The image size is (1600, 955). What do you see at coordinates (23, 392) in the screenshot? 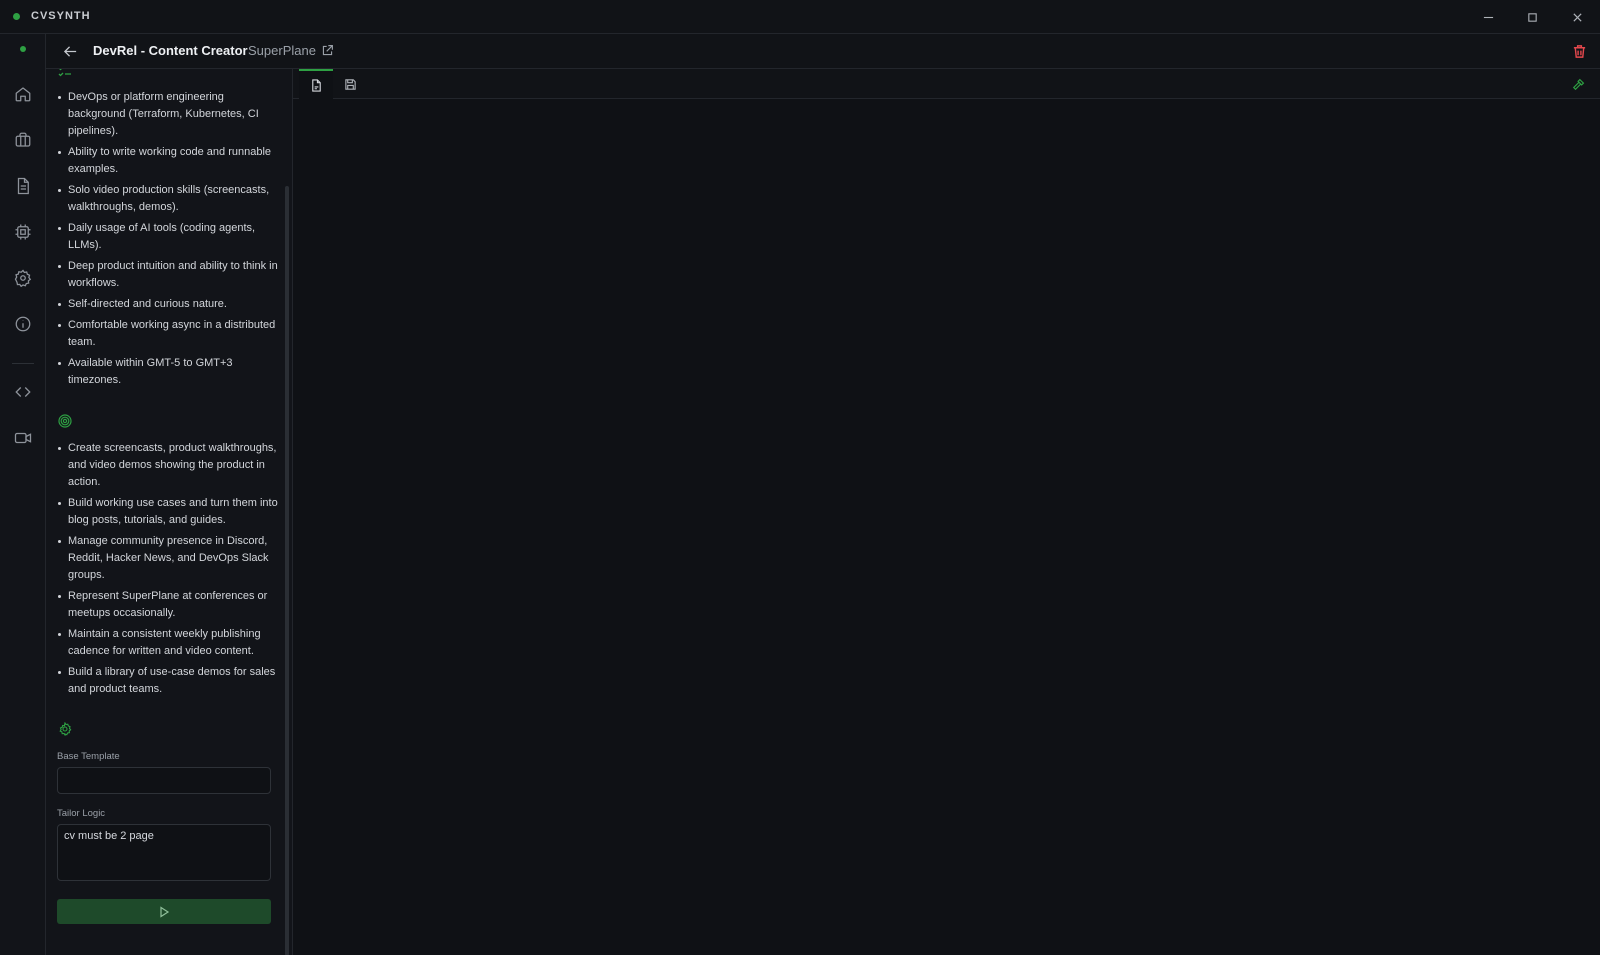
I see `code-icon` at bounding box center [23, 392].